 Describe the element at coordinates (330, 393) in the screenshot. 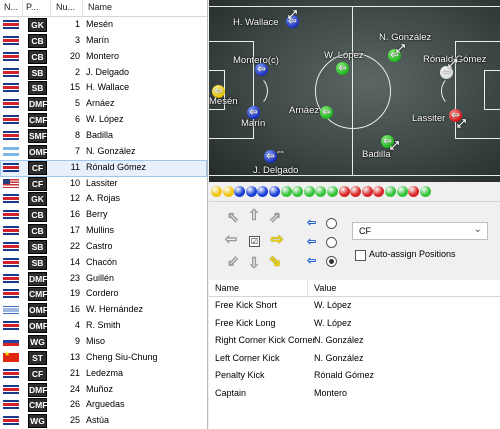

I see `set-piece-taker: Montero` at that location.